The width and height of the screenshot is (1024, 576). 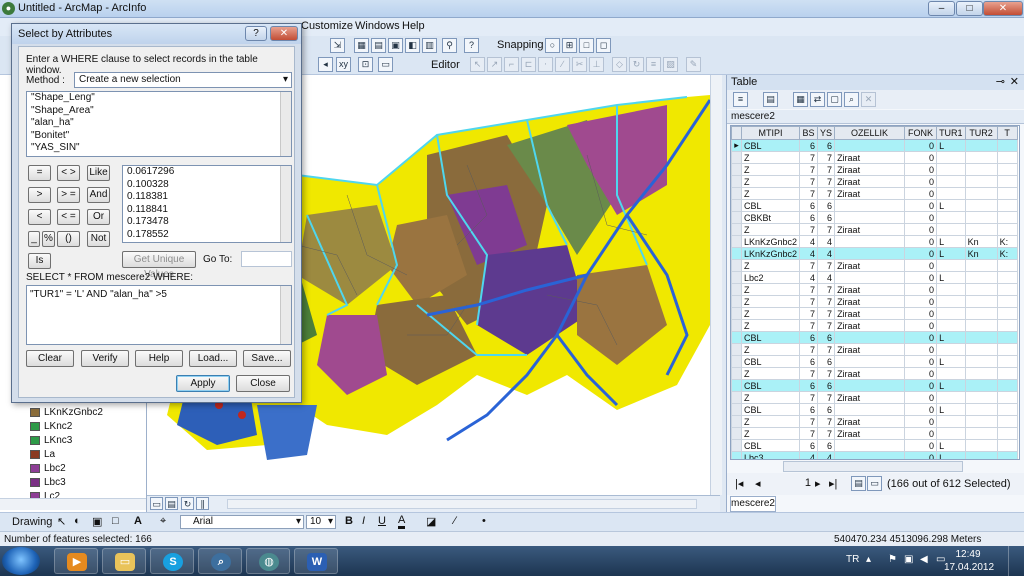 What do you see at coordinates (207, 210) in the screenshot?
I see `value-item: 0.118841` at bounding box center [207, 210].